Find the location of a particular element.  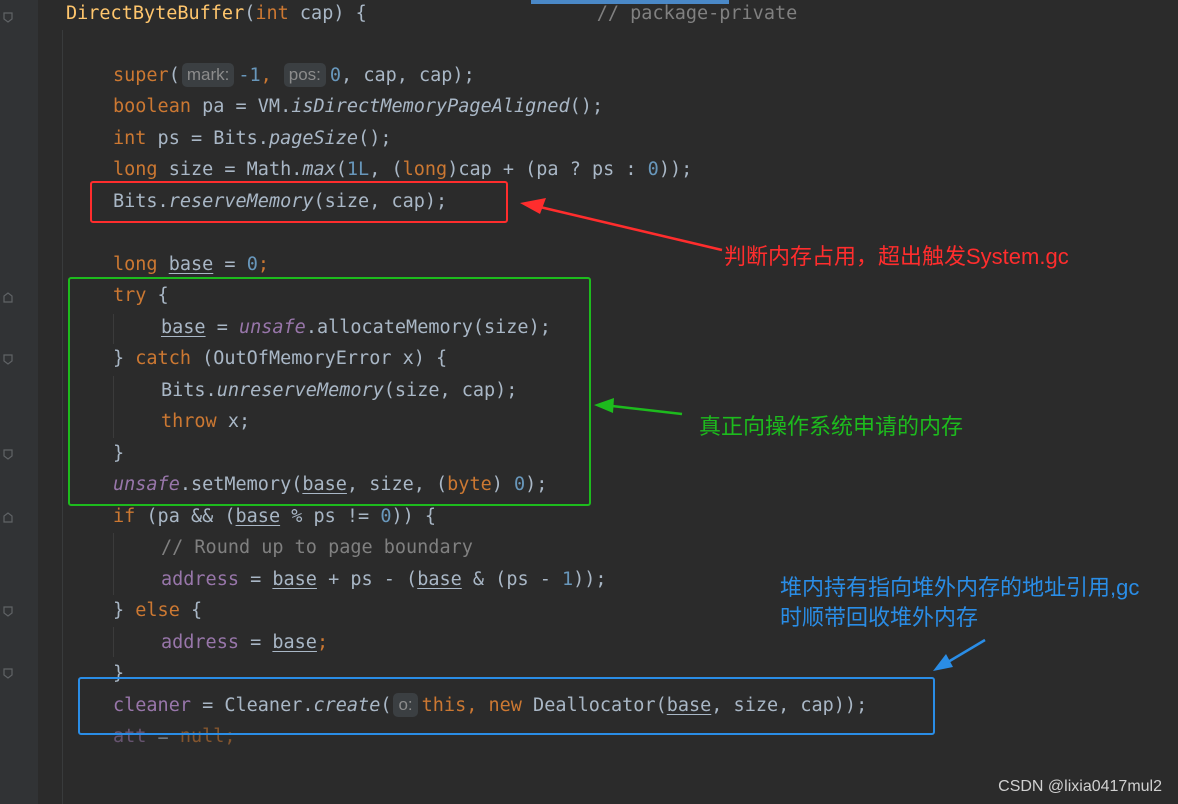

blue-arrow-head is located at coordinates (943, 662).